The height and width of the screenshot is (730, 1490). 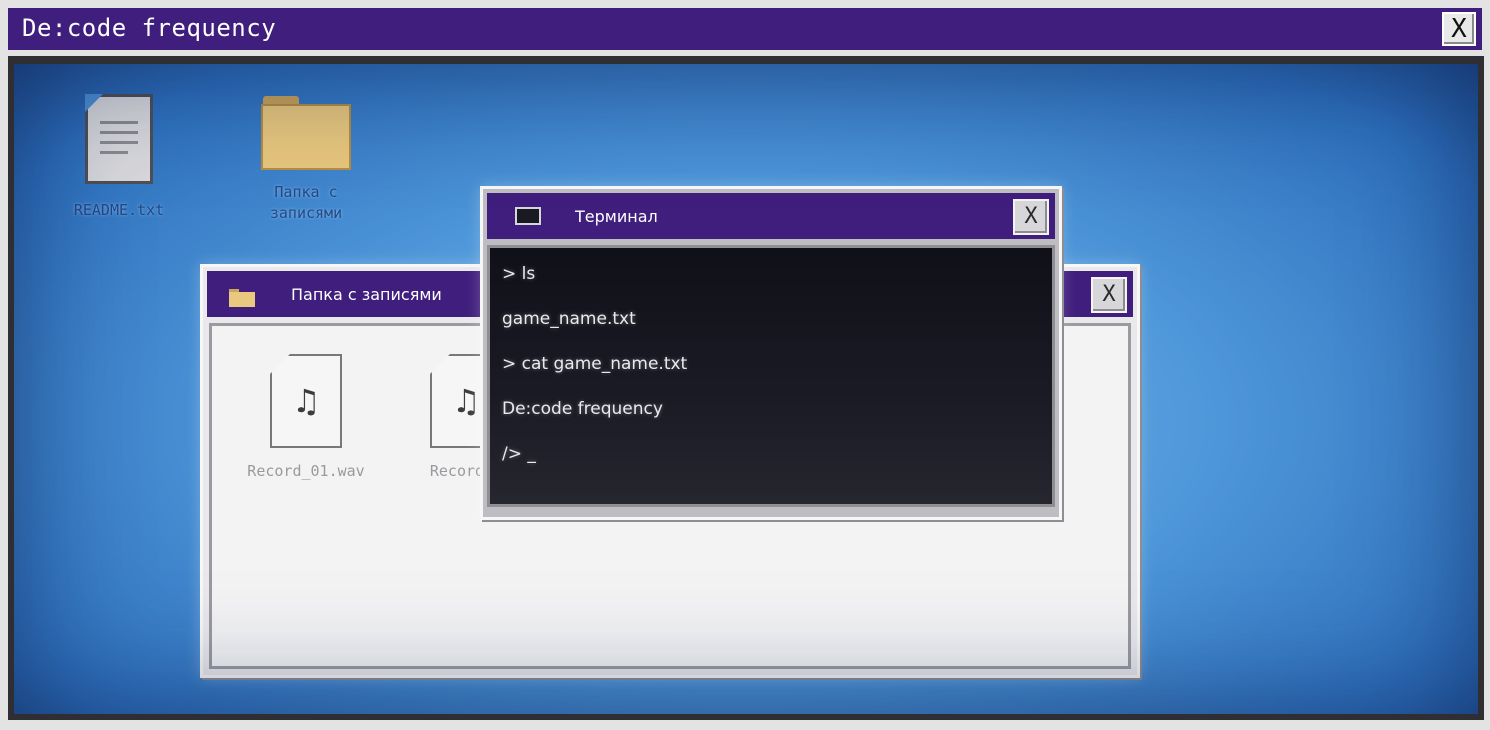 I want to click on app-title: De:code frequency, so click(x=149, y=28).